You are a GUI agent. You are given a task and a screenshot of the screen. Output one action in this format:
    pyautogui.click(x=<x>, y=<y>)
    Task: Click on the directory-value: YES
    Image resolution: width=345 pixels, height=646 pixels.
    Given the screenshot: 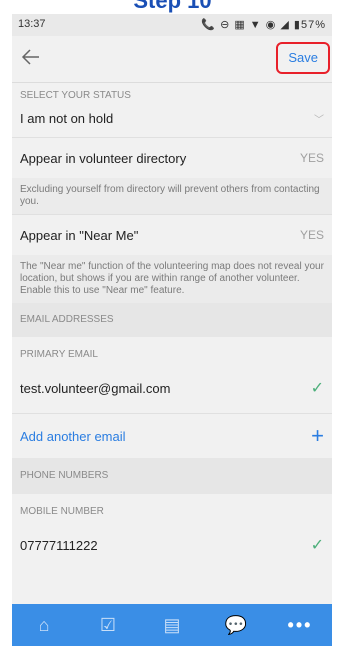 What is the action you would take?
    pyautogui.click(x=312, y=158)
    